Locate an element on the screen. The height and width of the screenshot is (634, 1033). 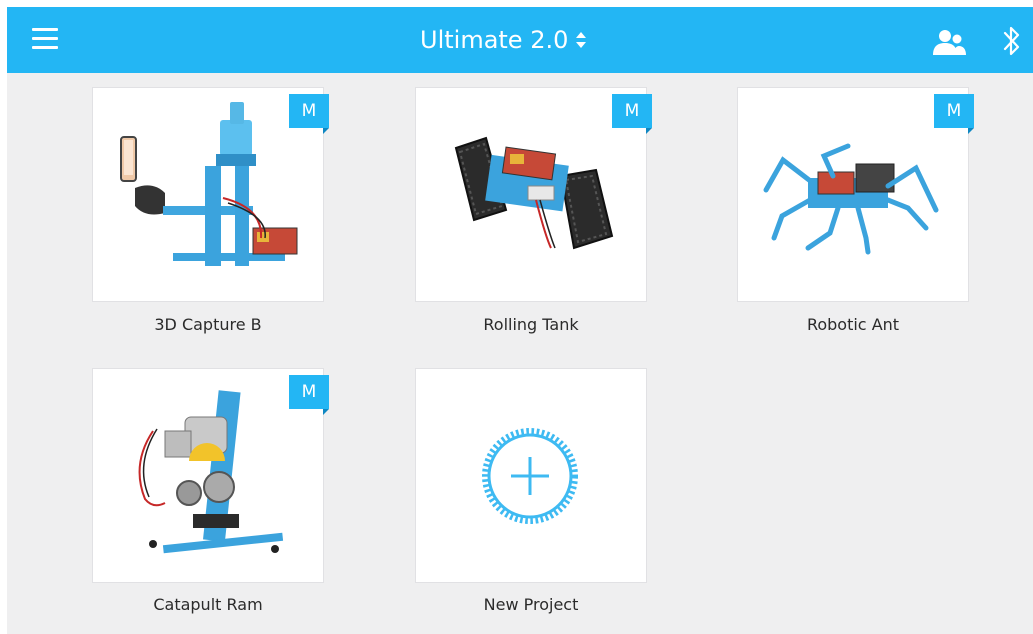
project-label: Catapult Ram is located at coordinates (208, 604).